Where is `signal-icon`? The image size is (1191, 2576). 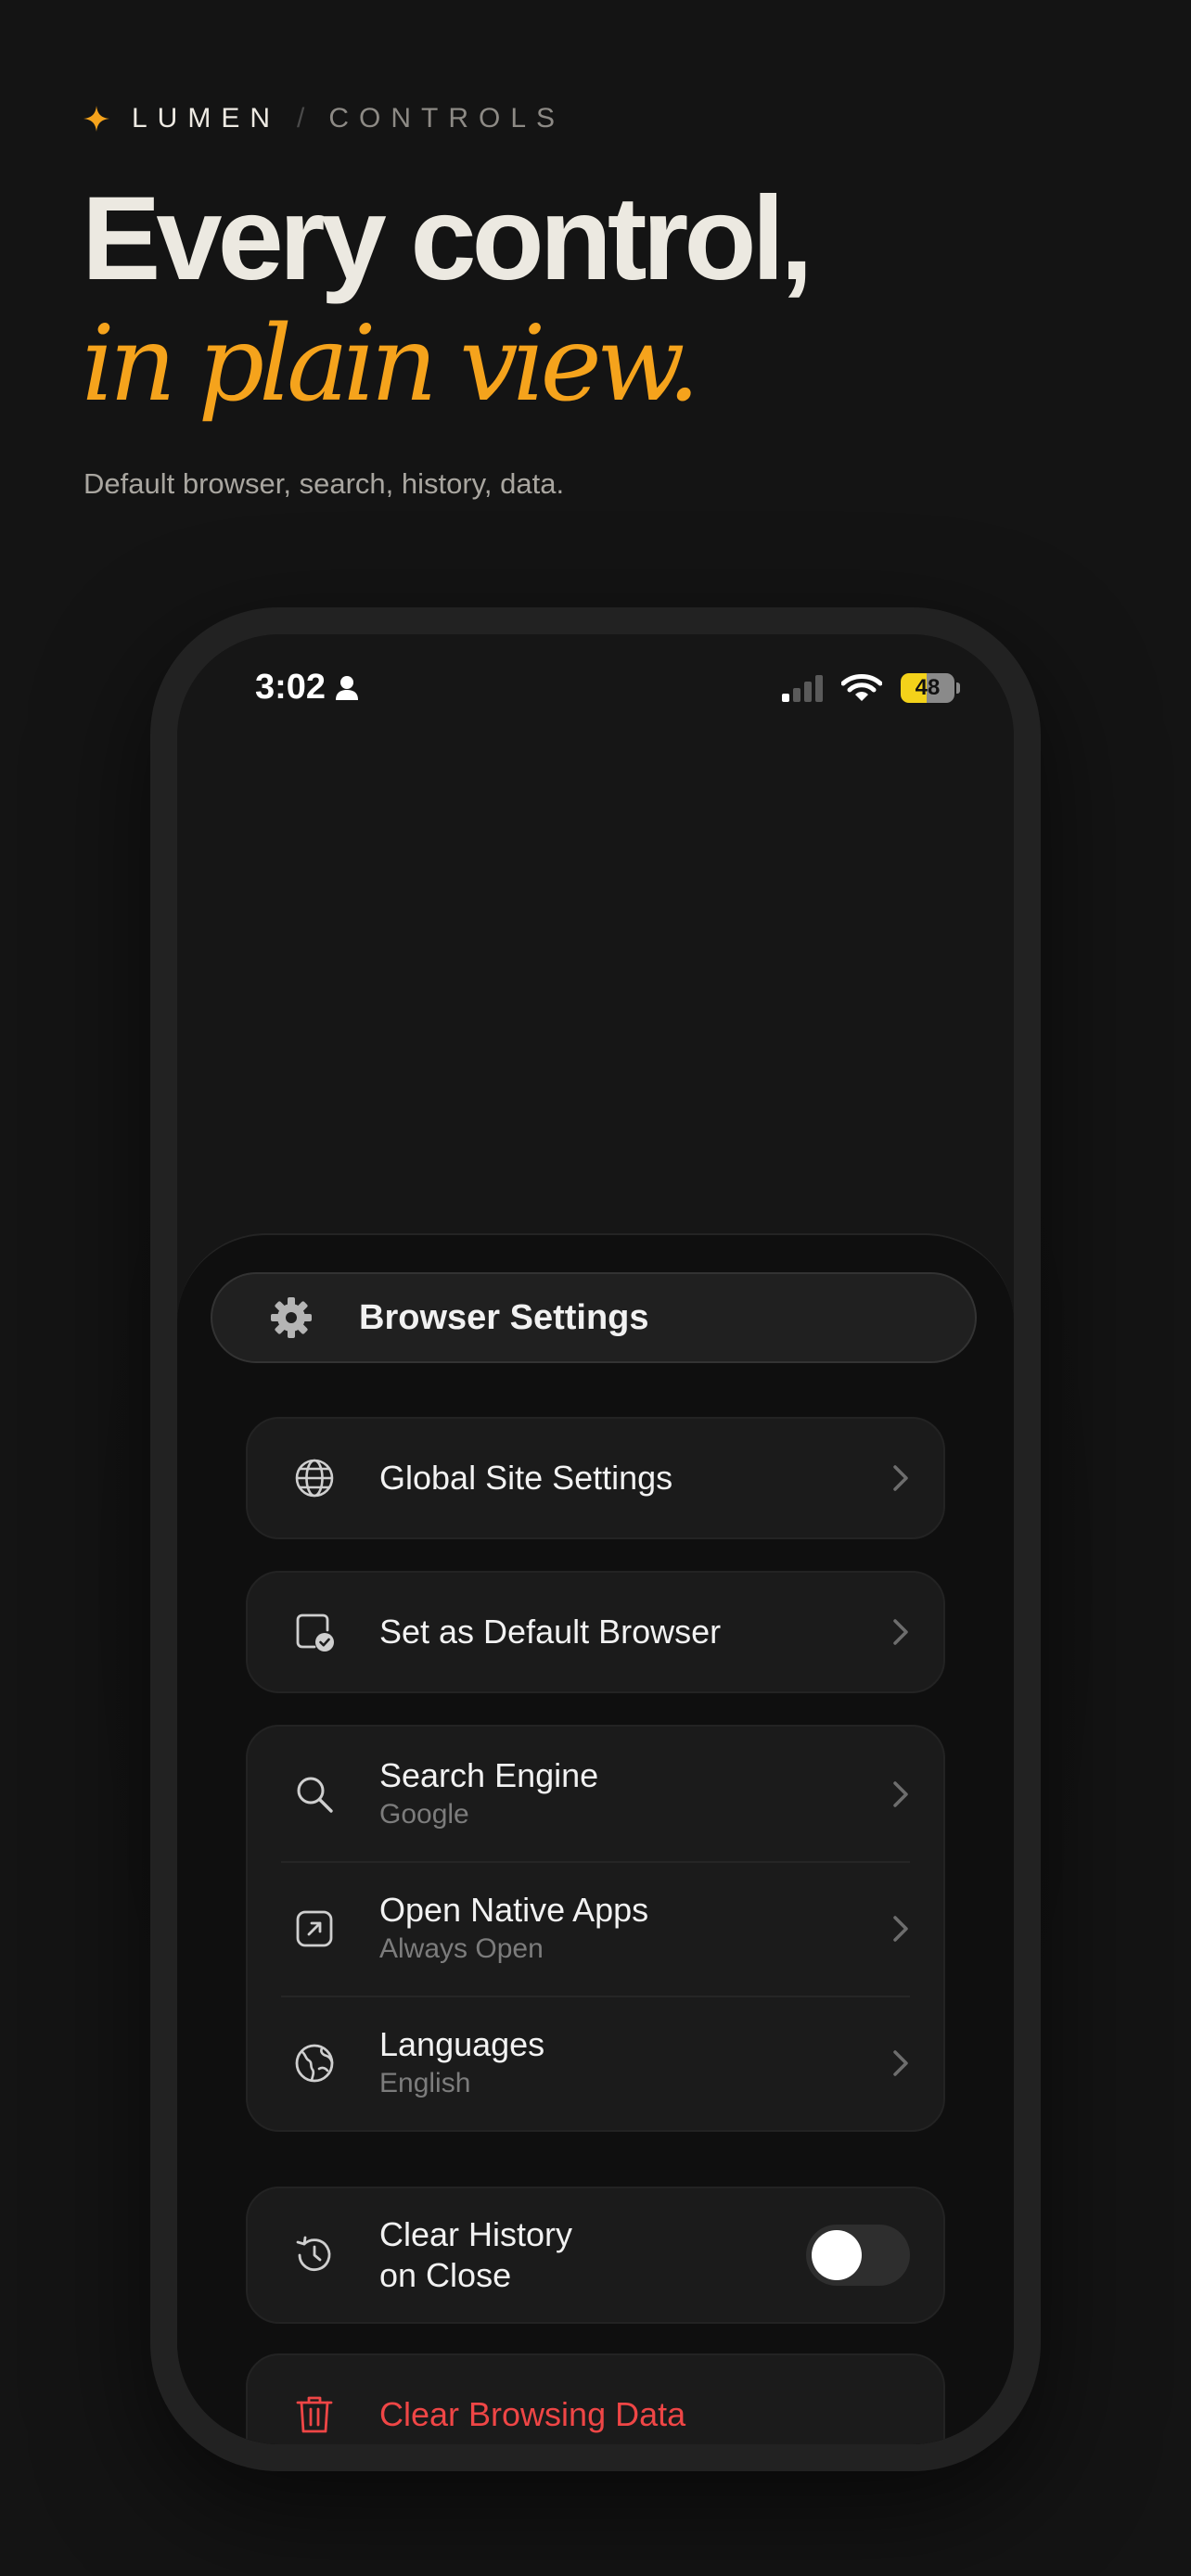 signal-icon is located at coordinates (803, 689).